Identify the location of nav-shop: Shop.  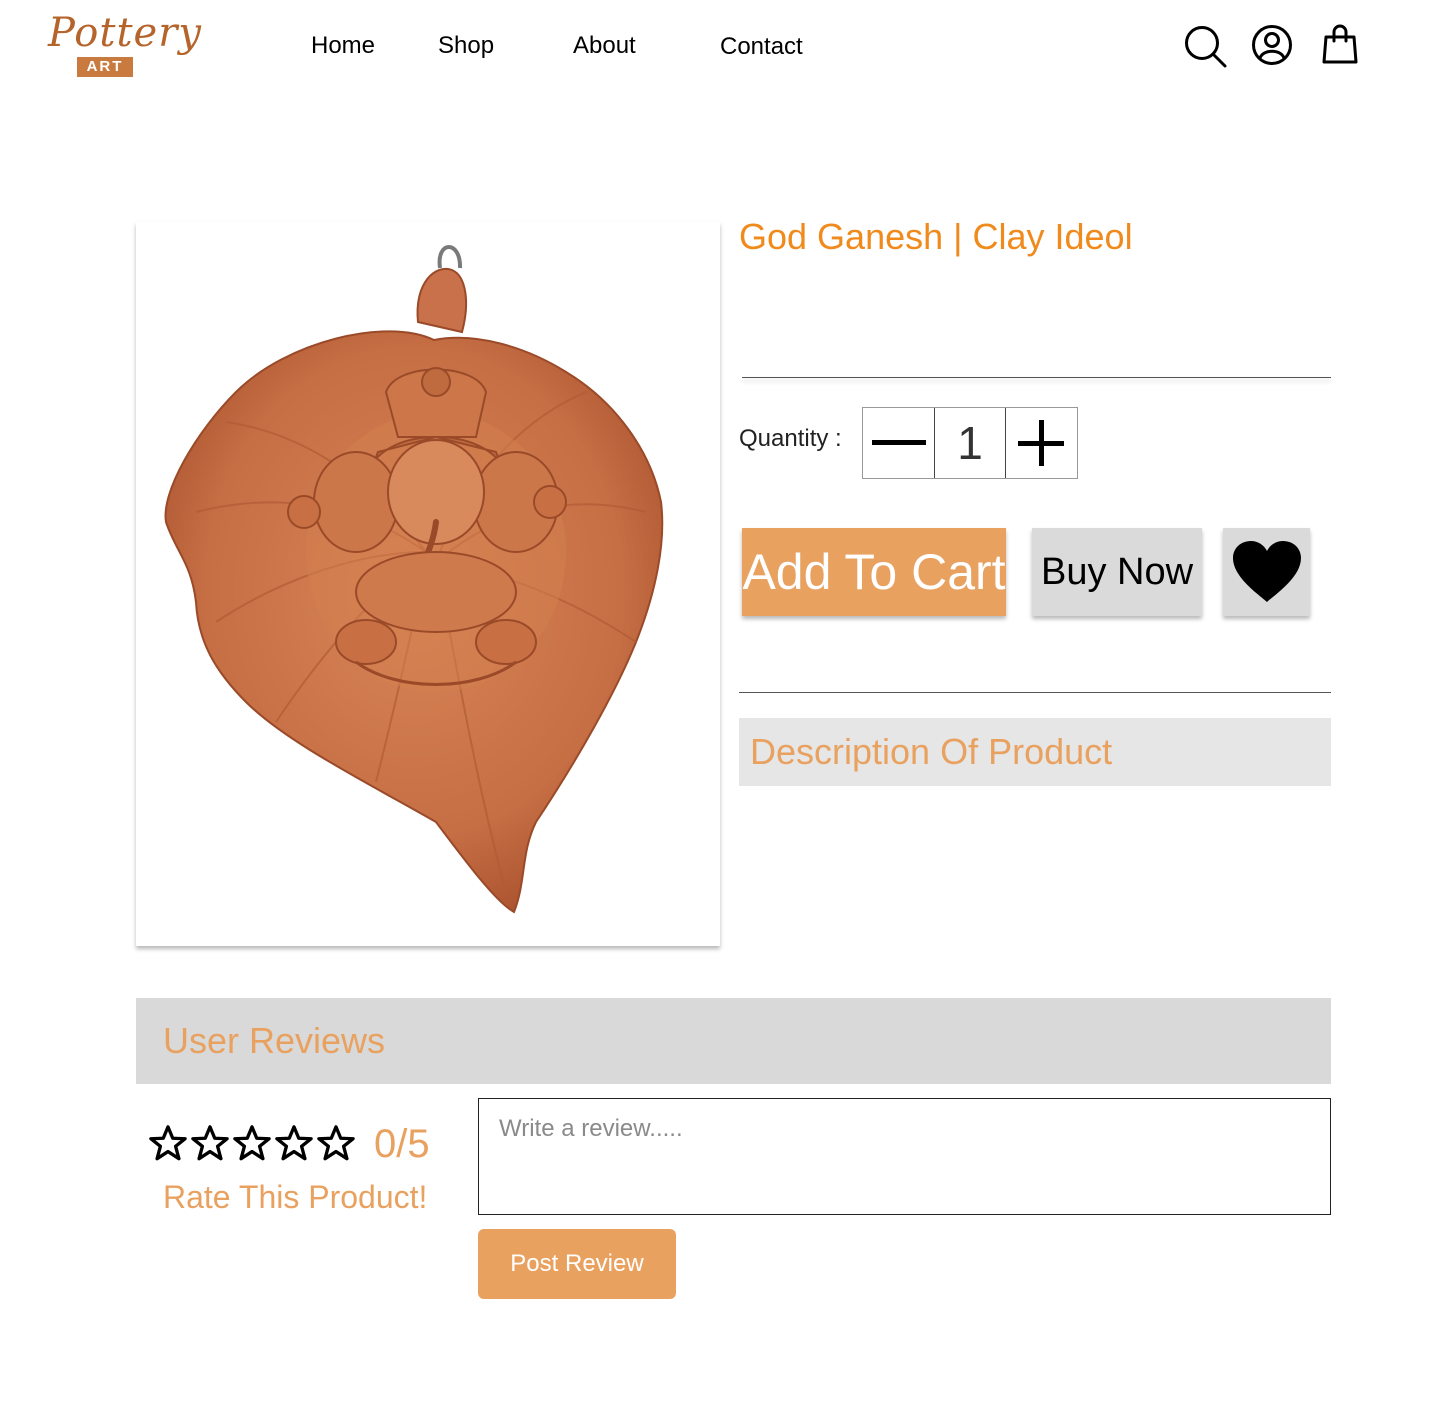
(466, 46).